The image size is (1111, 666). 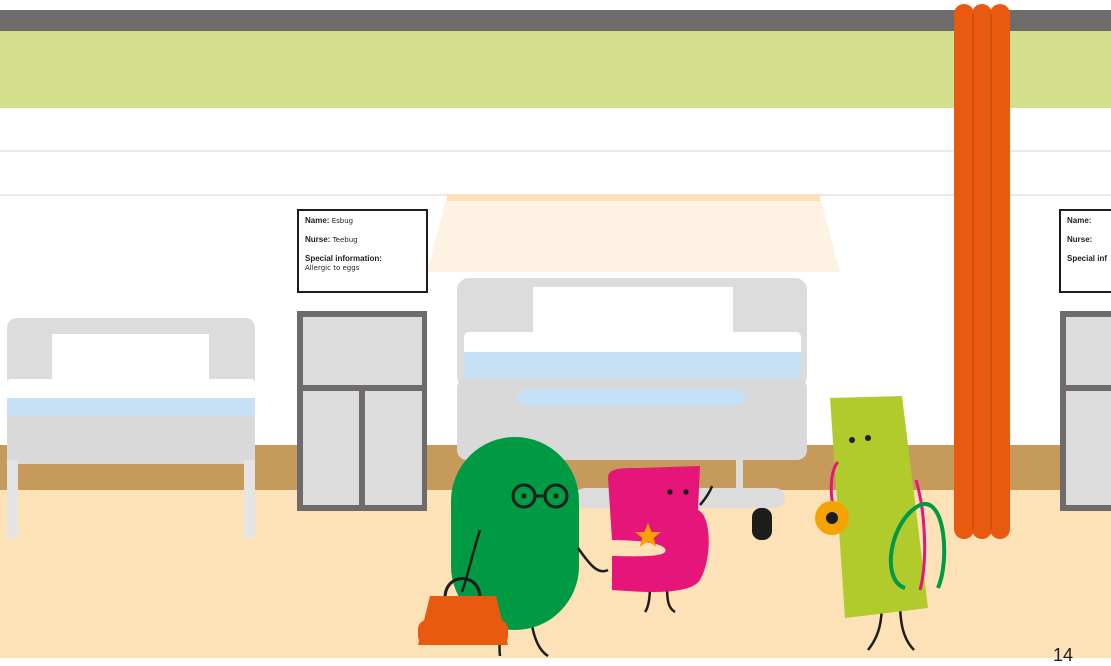 What do you see at coordinates (362, 411) in the screenshot?
I see `bedside-cabinet` at bounding box center [362, 411].